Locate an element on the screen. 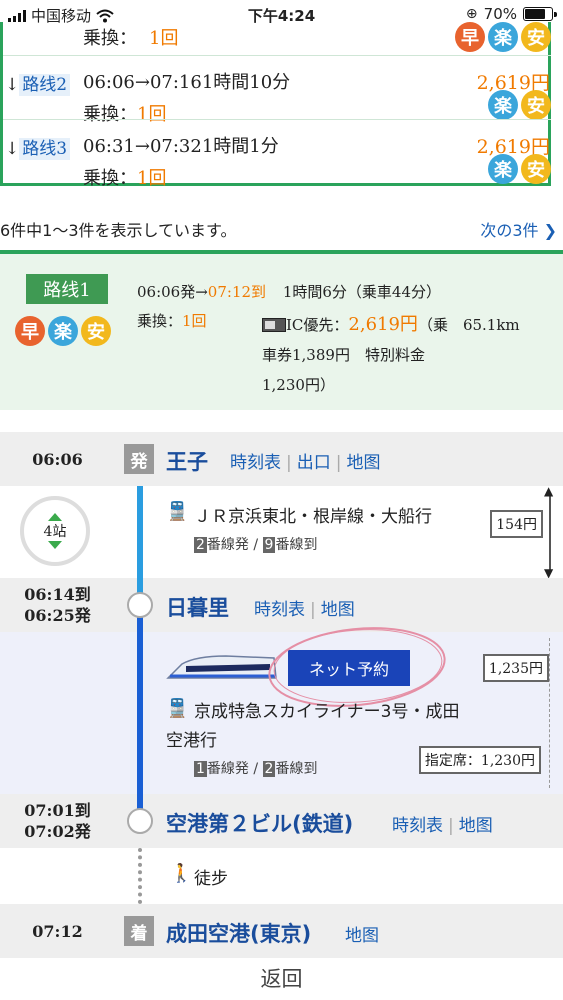  walking-person-icon: 🚶 is located at coordinates (181, 873).